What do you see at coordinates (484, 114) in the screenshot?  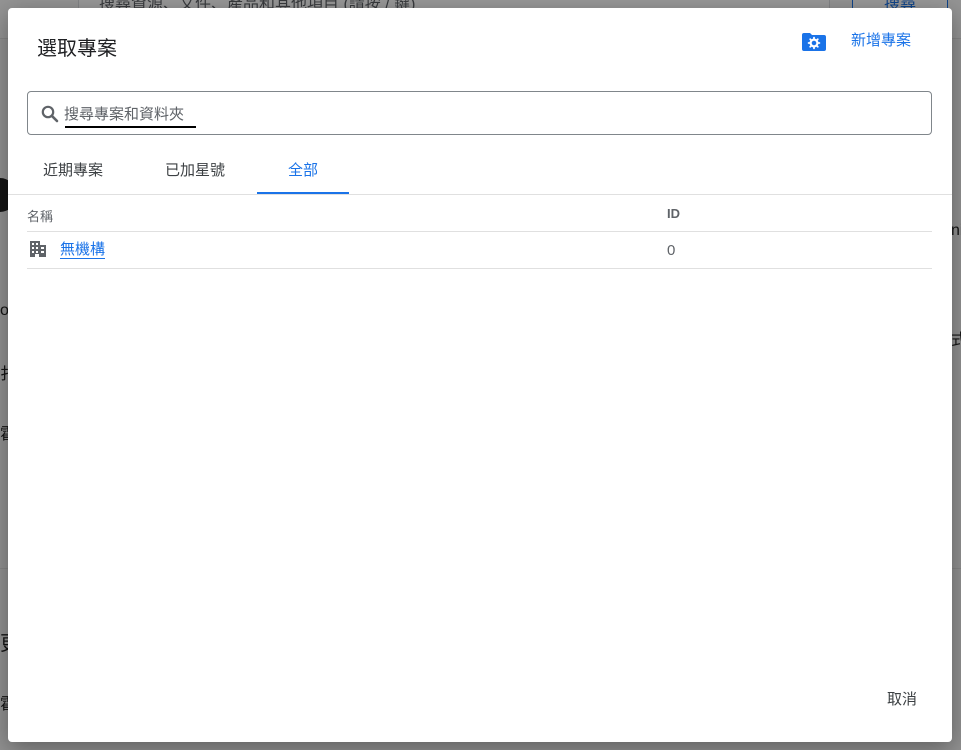 I see `search-input` at bounding box center [484, 114].